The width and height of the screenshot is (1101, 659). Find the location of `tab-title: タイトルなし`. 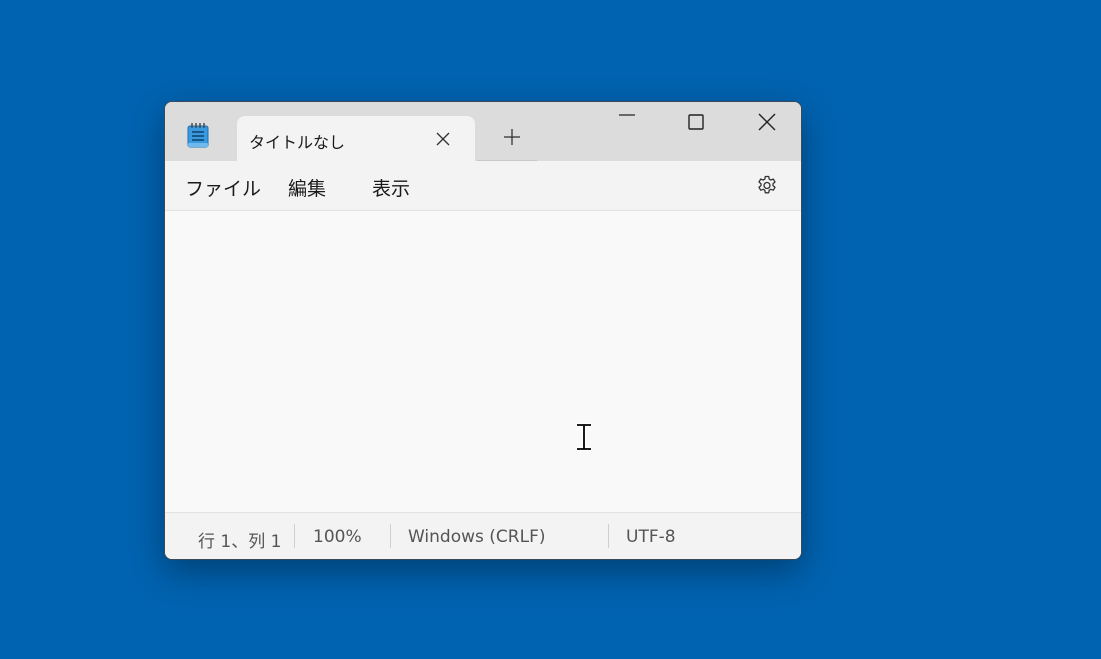

tab-title: タイトルなし is located at coordinates (297, 142).